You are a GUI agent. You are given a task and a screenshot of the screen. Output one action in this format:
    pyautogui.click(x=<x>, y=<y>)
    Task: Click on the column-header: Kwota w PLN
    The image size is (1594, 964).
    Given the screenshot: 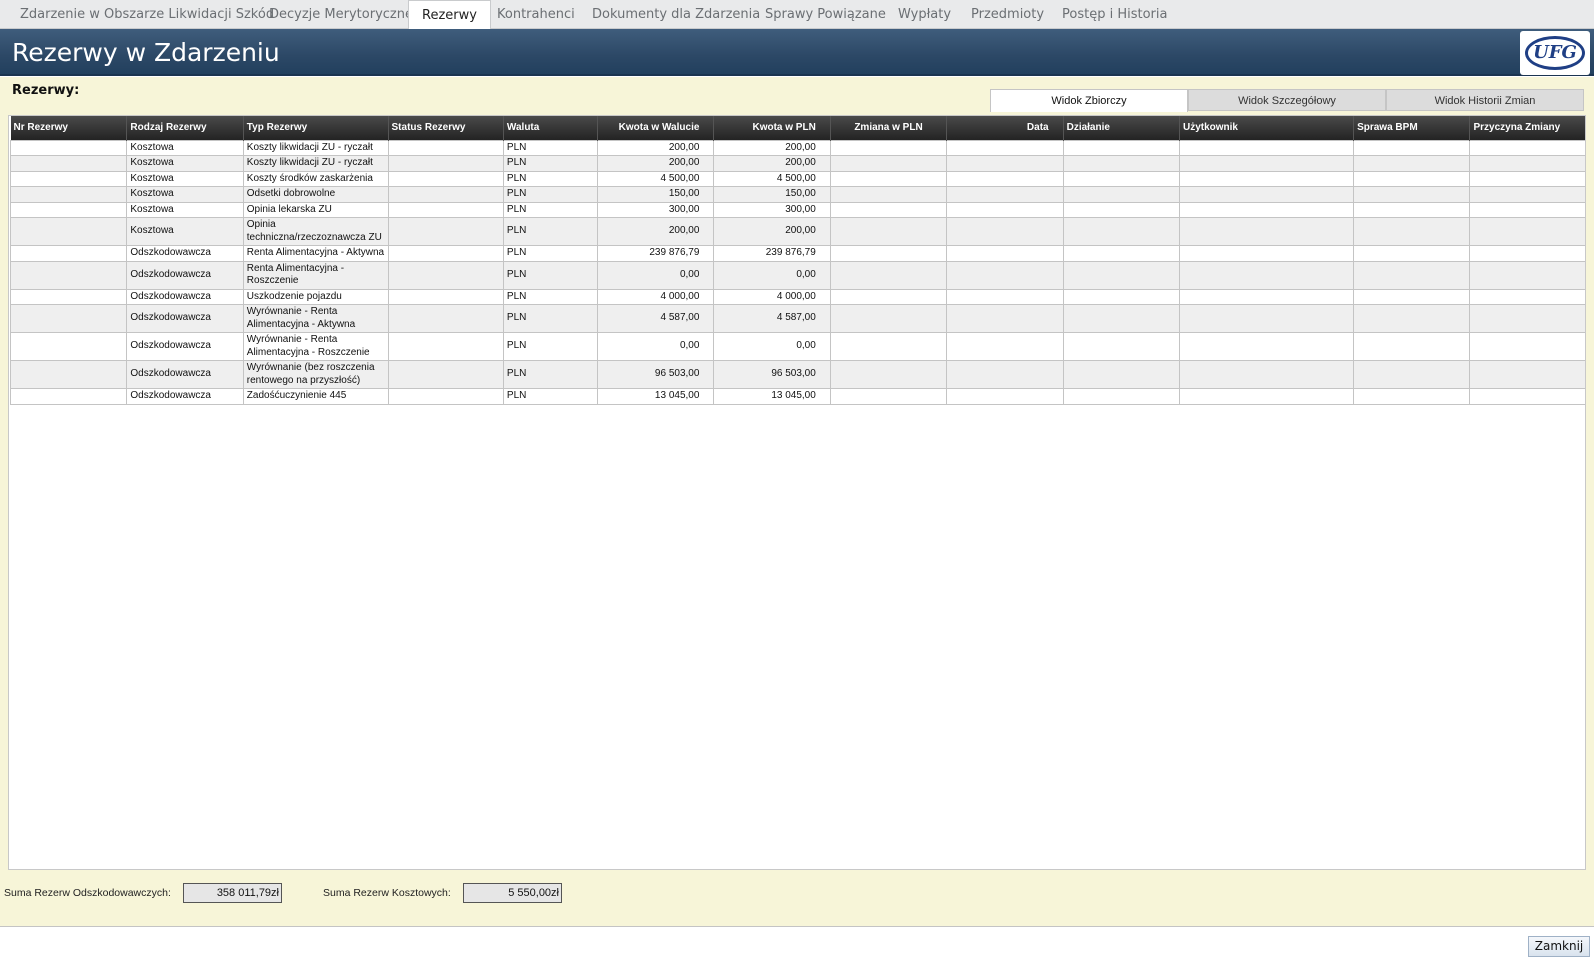 What is the action you would take?
    pyautogui.click(x=772, y=128)
    